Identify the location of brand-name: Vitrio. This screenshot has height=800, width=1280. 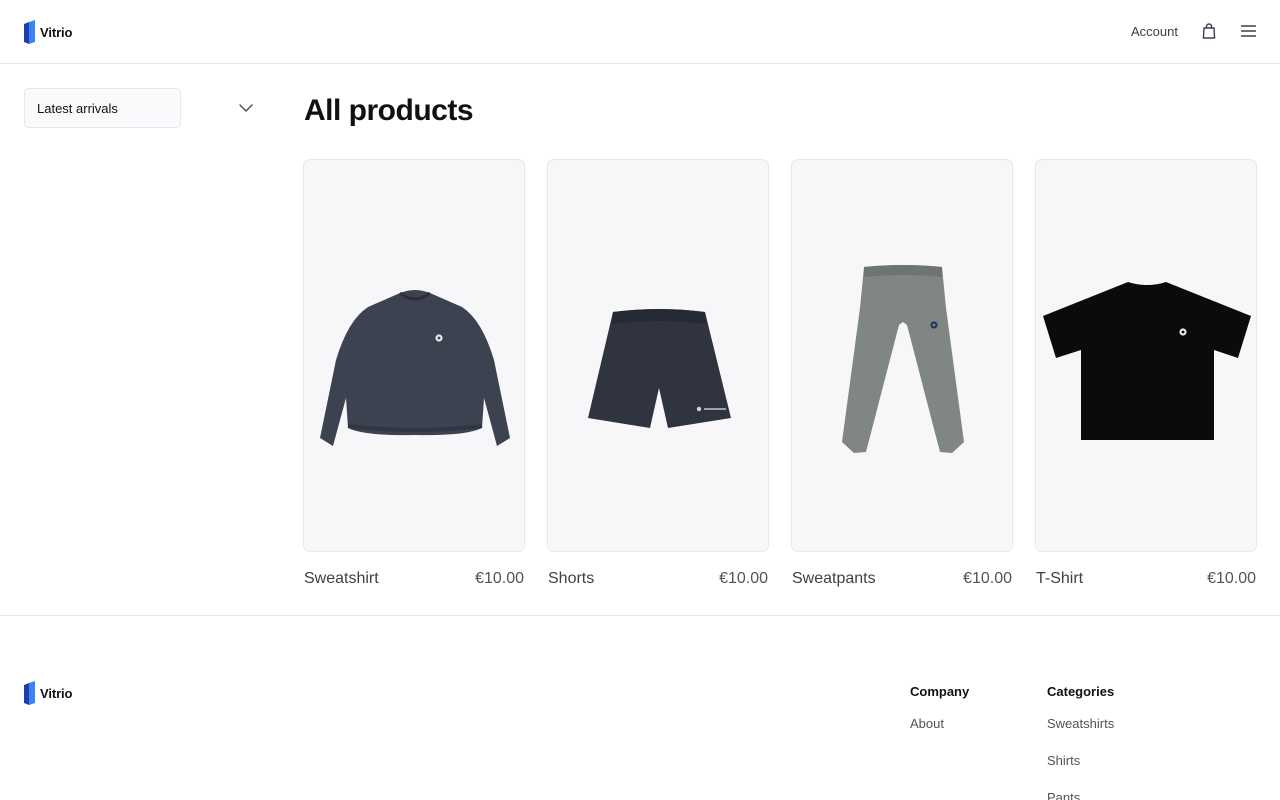
(56, 32).